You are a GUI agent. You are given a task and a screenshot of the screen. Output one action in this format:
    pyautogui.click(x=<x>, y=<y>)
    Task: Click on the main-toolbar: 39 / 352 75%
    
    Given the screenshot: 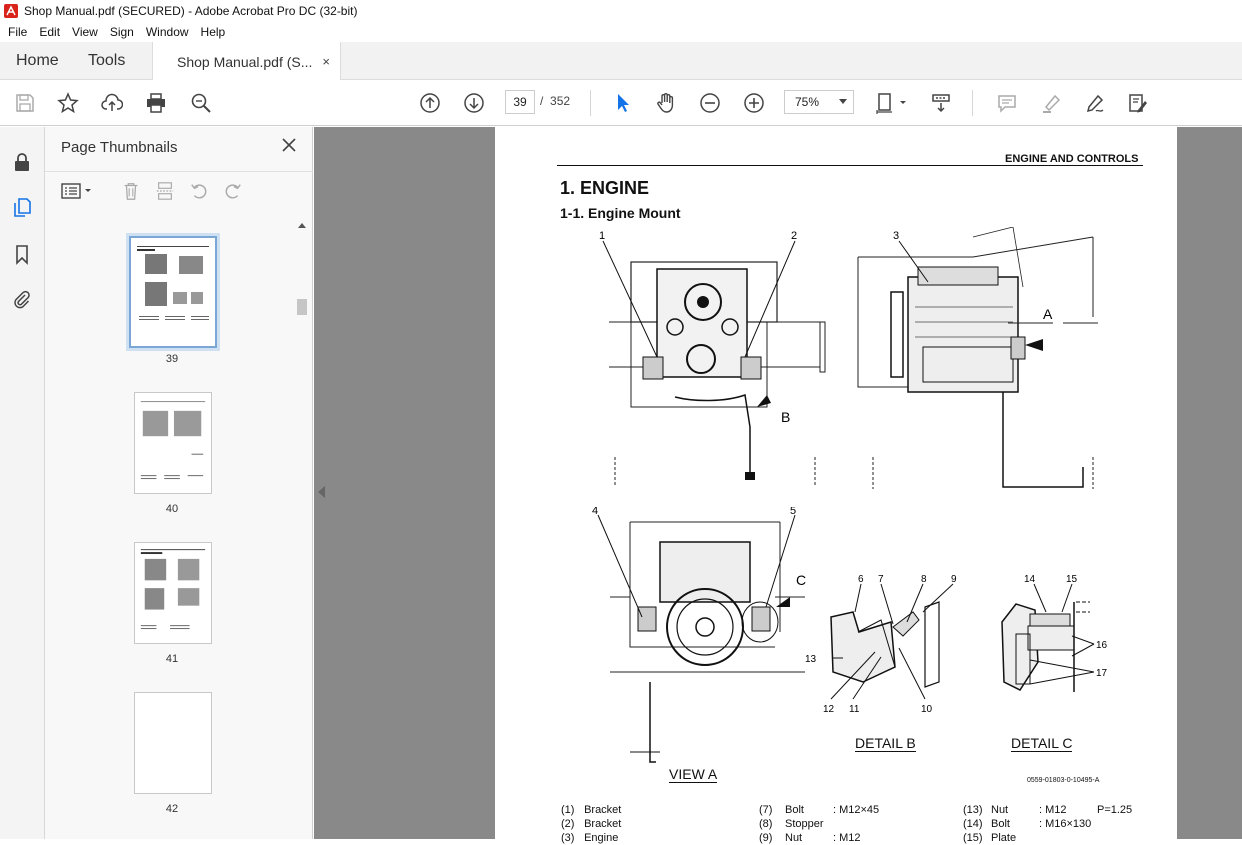 What is the action you would take?
    pyautogui.click(x=621, y=103)
    